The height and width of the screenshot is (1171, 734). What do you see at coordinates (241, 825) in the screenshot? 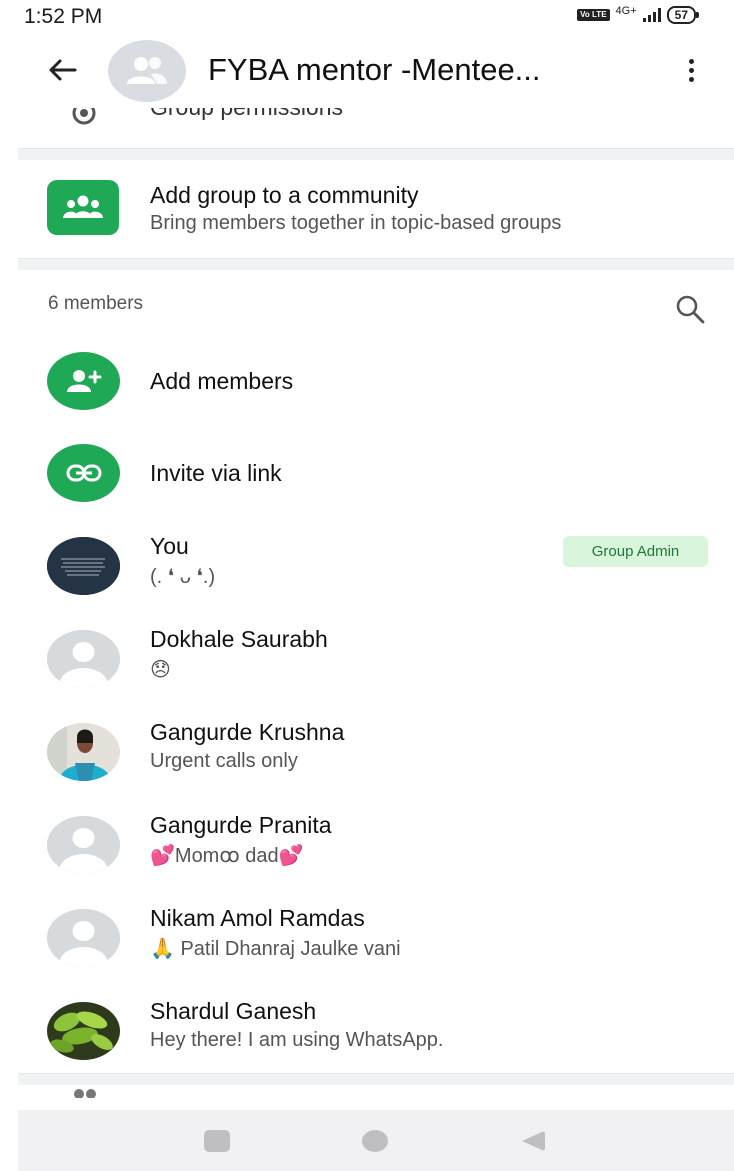
I see `member-name: Gangurde Pranita` at bounding box center [241, 825].